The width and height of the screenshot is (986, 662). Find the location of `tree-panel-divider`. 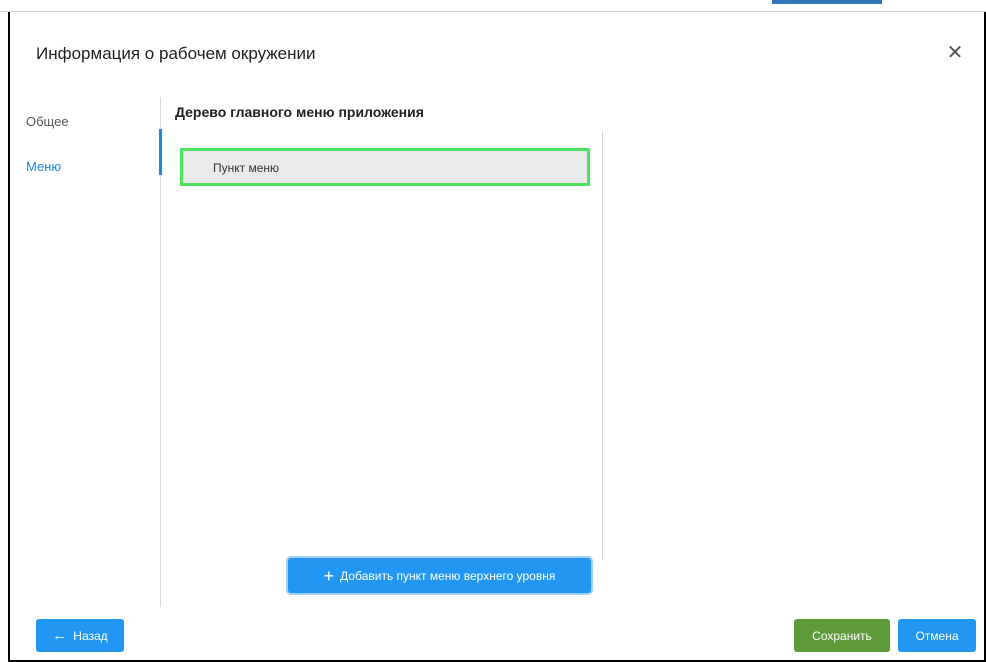

tree-panel-divider is located at coordinates (602, 346).